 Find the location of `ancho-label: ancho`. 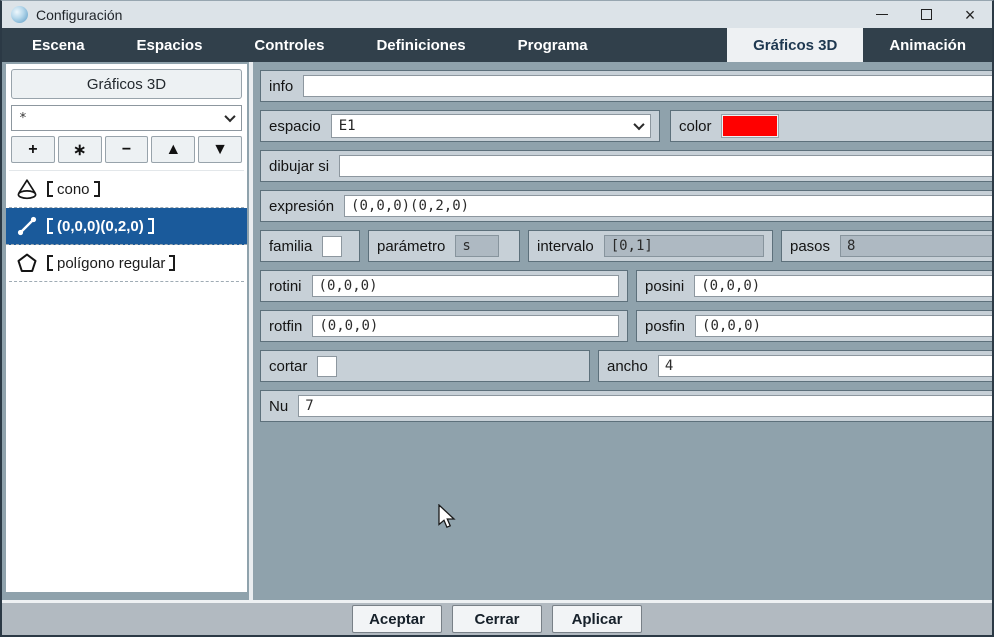

ancho-label: ancho is located at coordinates (627, 366).